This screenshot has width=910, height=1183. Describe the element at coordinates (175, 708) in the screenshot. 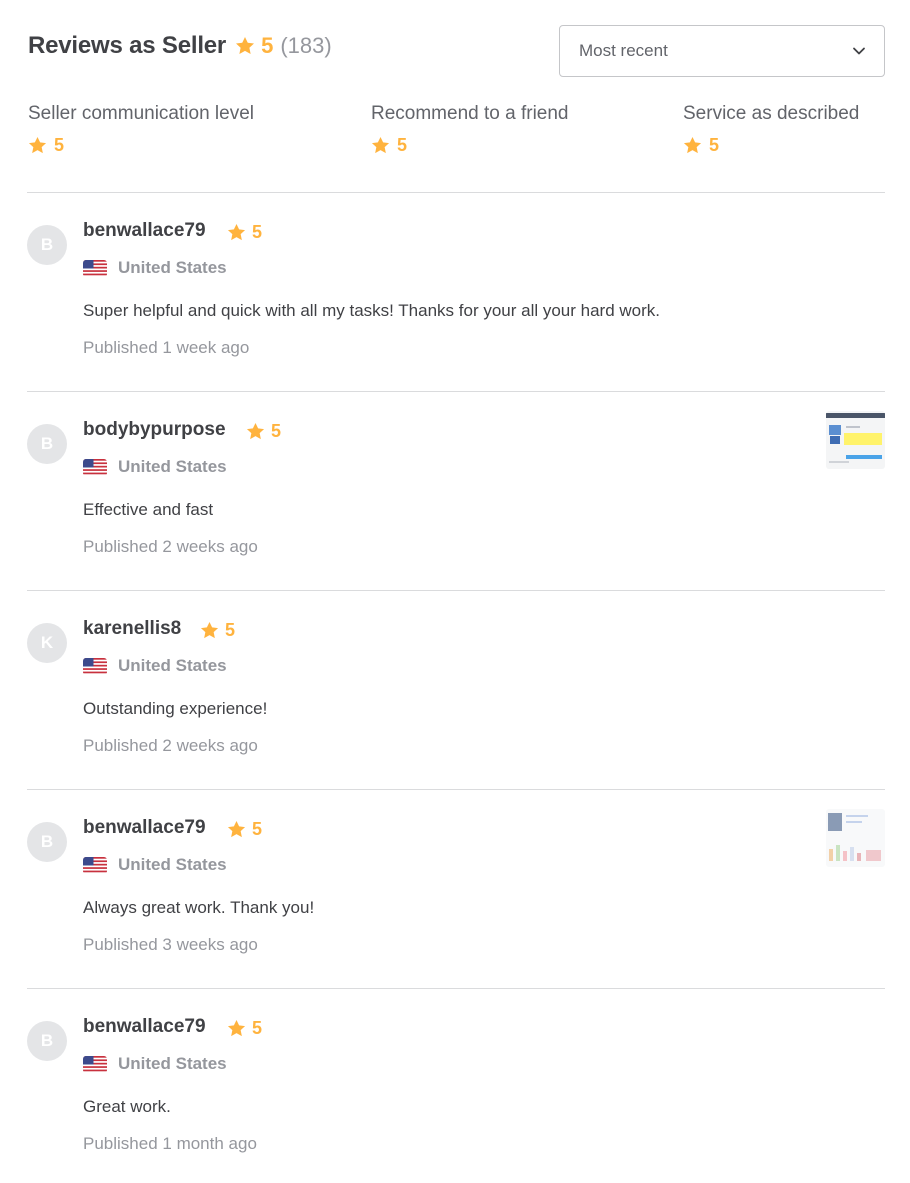

I see `review-comment: Outstanding experience!` at that location.